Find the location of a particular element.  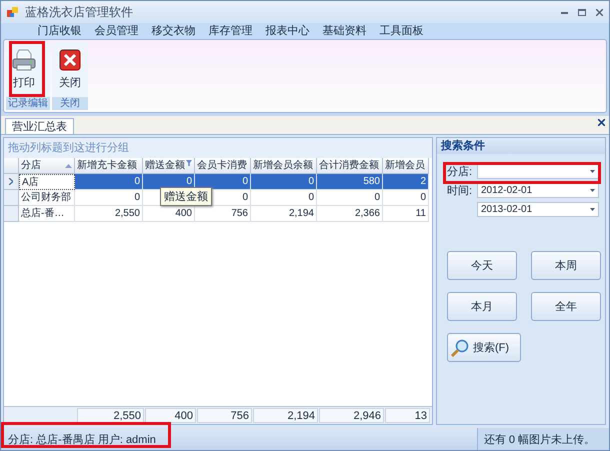

ribbon-group-label: 记录编辑 is located at coordinates (28, 103).